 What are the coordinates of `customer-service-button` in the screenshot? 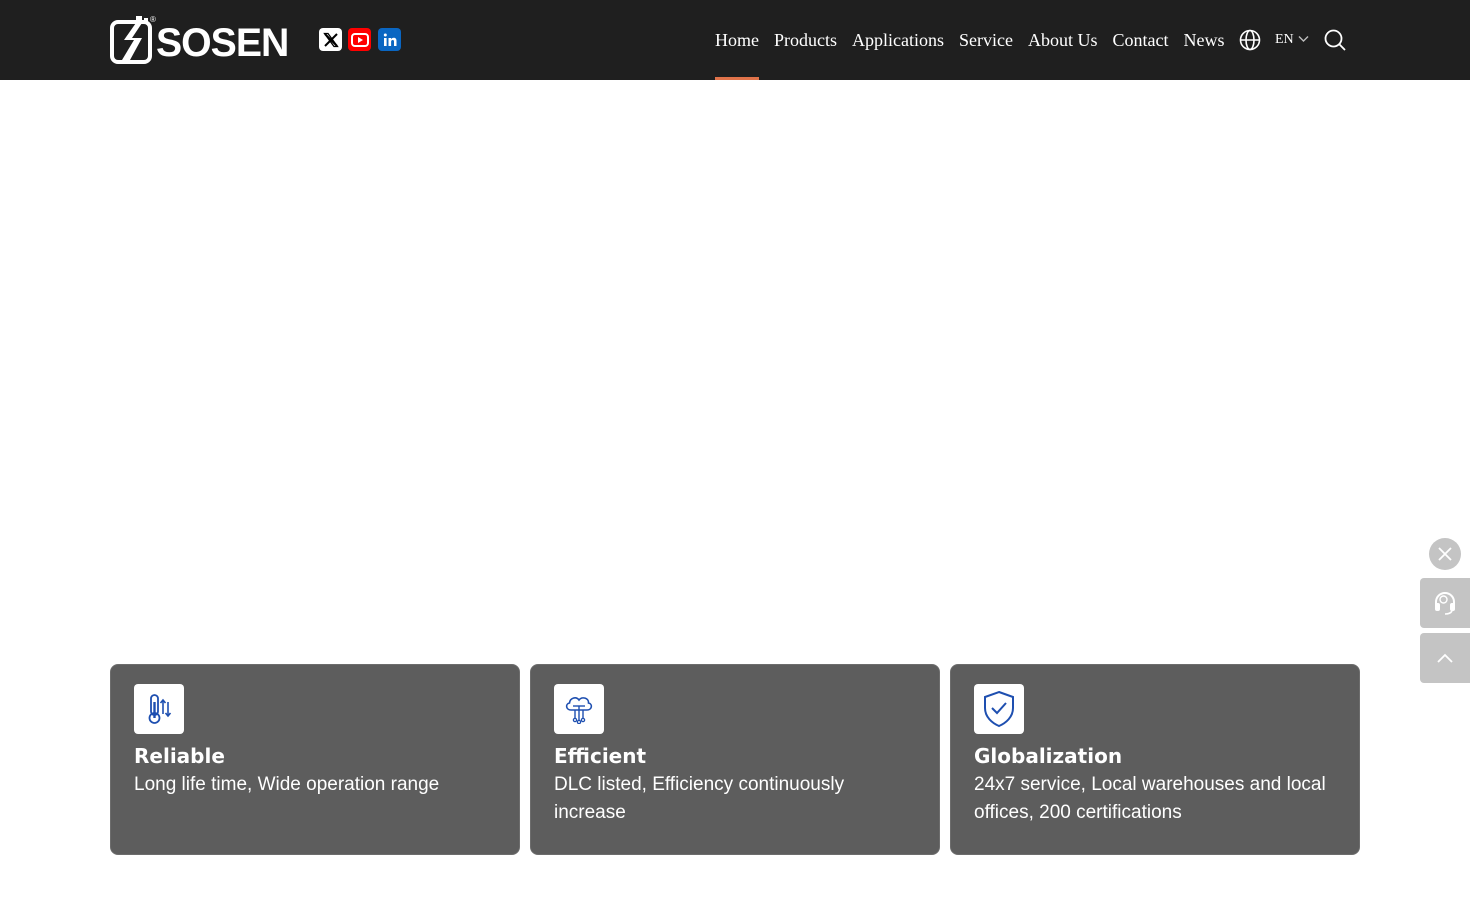 It's located at (1445, 603).